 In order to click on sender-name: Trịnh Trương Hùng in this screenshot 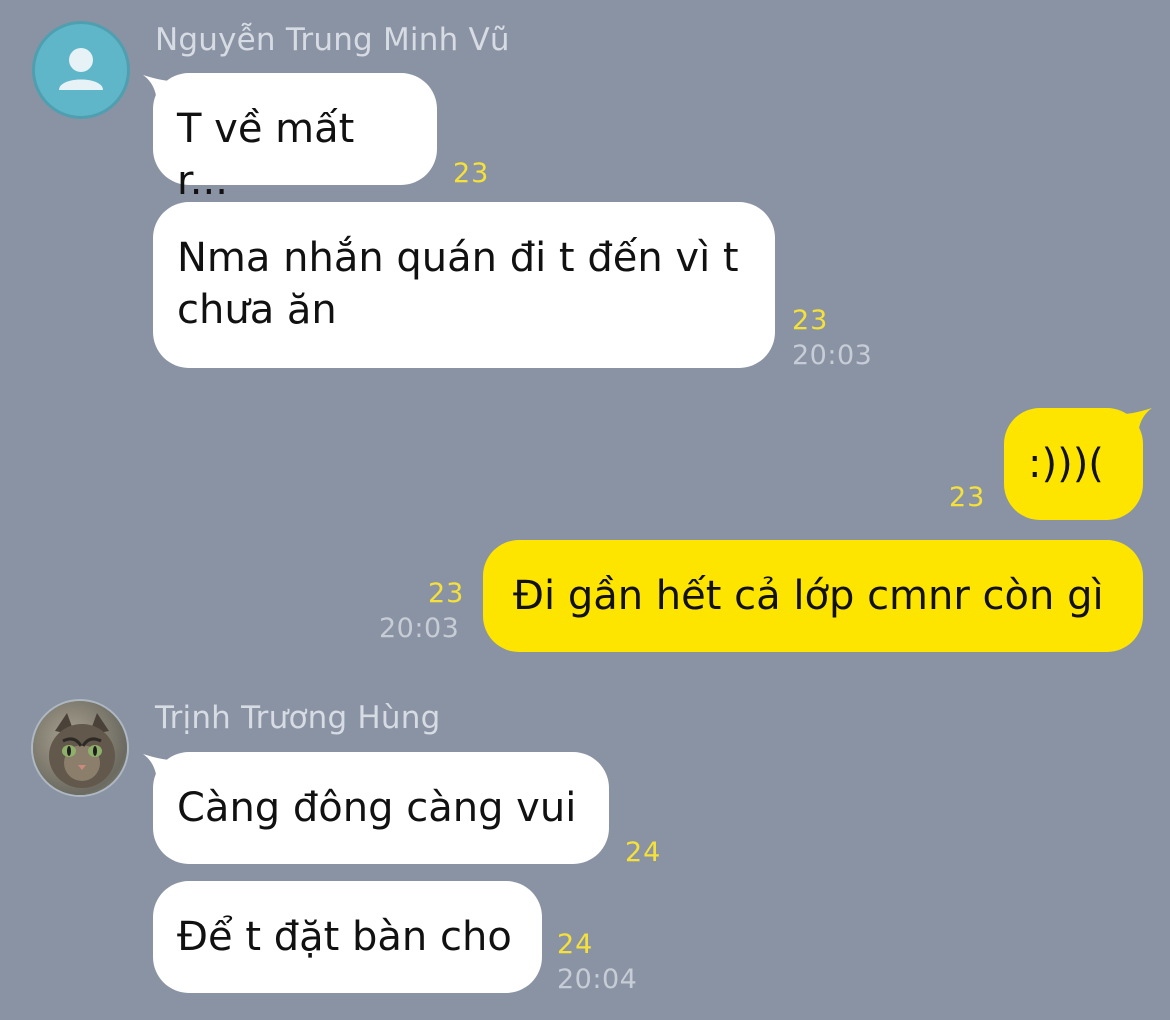, I will do `click(298, 718)`.